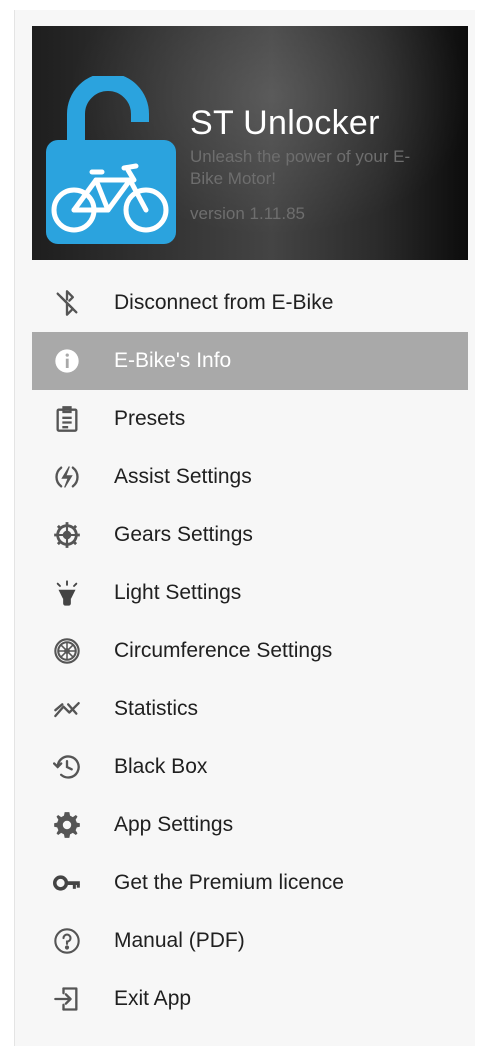 This screenshot has height=1054, width=479. I want to click on menu-item-app-settings: App Settings, so click(250, 825).